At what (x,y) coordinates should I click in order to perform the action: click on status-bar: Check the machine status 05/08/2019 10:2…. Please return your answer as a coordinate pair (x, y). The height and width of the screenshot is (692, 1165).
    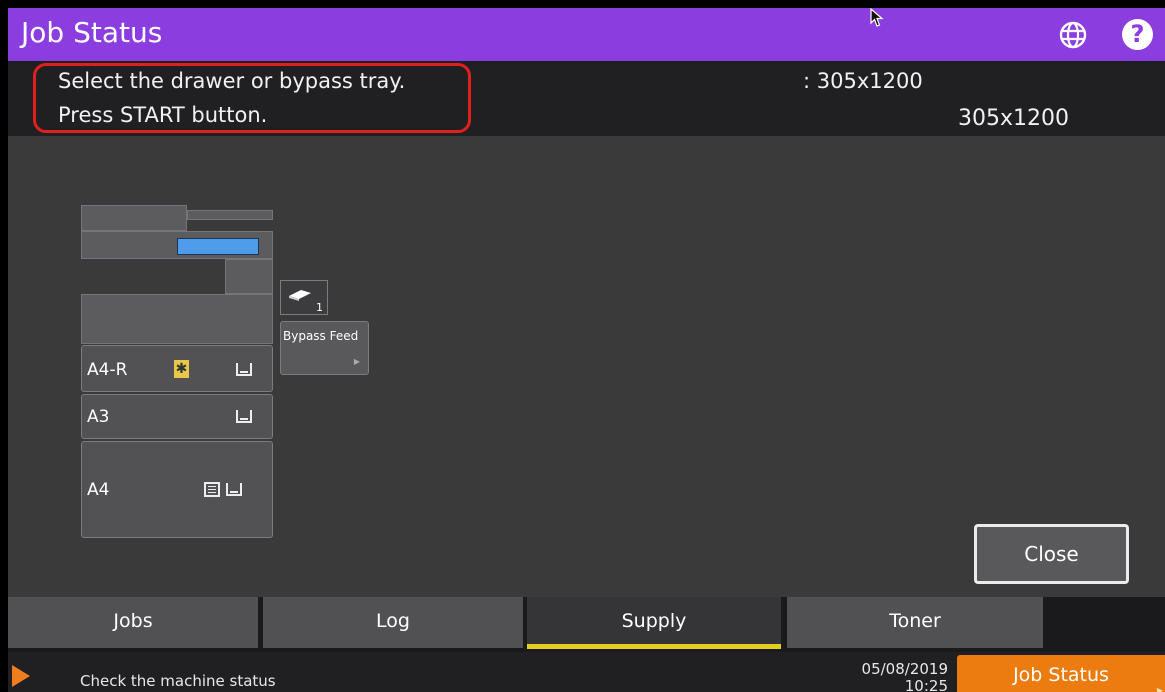
    Looking at the image, I should click on (586, 672).